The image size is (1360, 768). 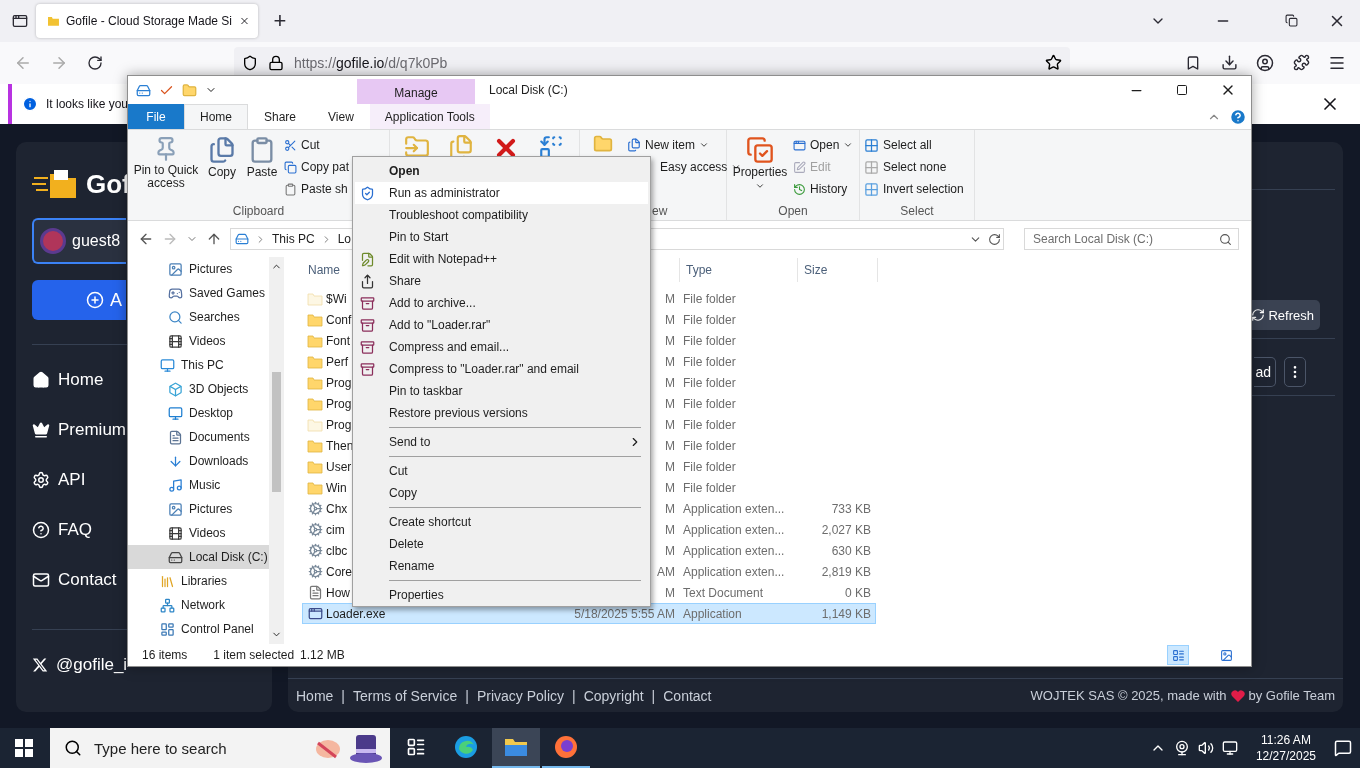 What do you see at coordinates (276, 432) in the screenshot?
I see `scroll-thumb` at bounding box center [276, 432].